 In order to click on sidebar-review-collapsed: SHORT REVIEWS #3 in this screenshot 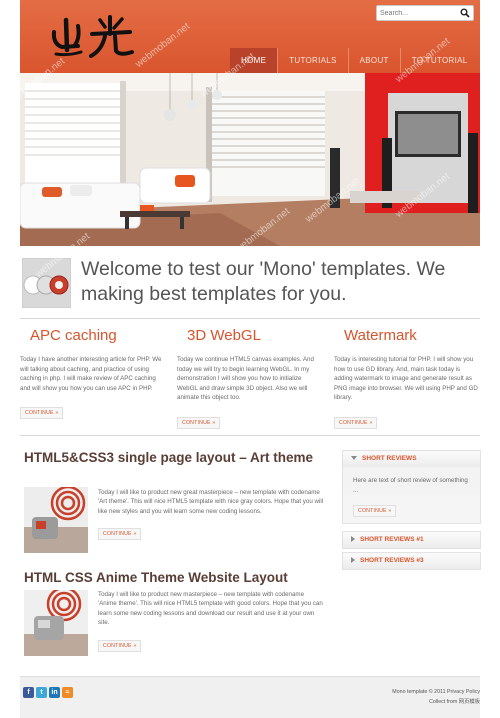, I will do `click(411, 561)`.